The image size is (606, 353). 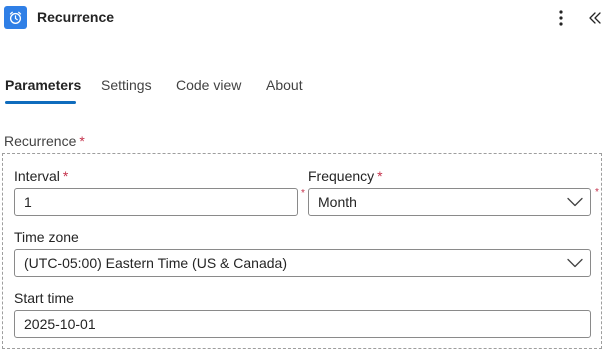 What do you see at coordinates (208, 94) in the screenshot?
I see `tab-code-view: Code view` at bounding box center [208, 94].